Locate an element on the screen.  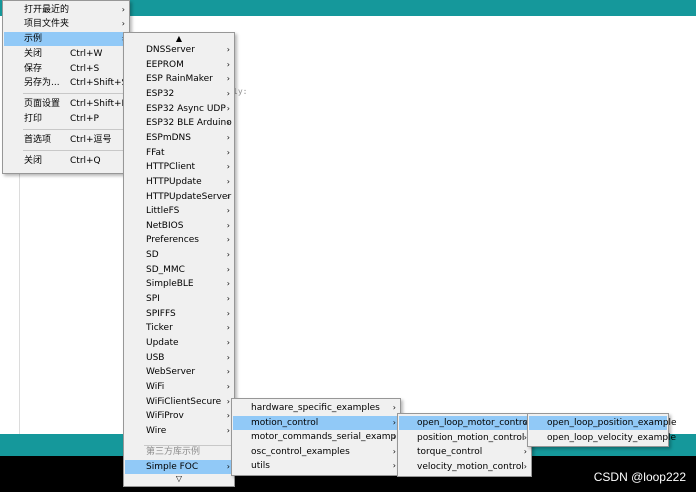
menu-item-label: hardware_specific_examples is located at coordinates (315, 408).